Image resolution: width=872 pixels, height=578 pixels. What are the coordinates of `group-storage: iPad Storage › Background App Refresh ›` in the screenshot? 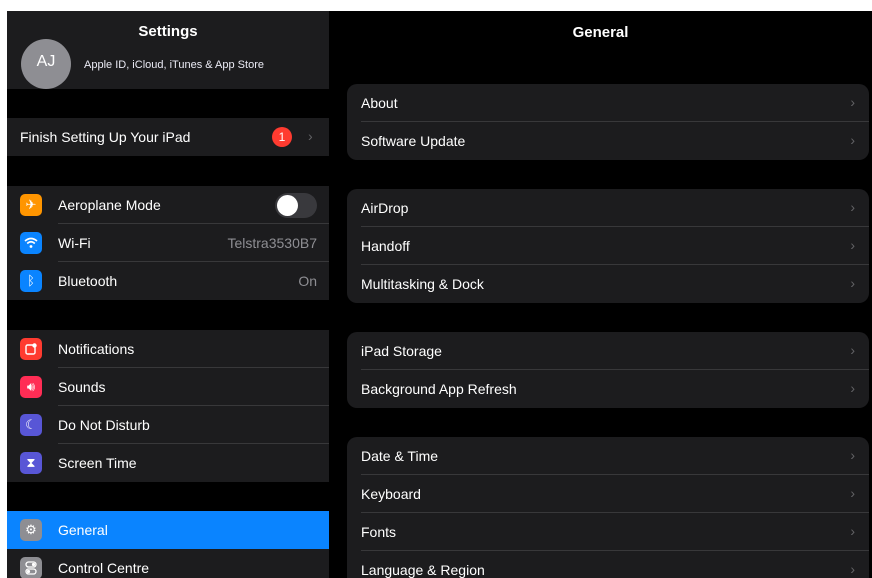 It's located at (608, 370).